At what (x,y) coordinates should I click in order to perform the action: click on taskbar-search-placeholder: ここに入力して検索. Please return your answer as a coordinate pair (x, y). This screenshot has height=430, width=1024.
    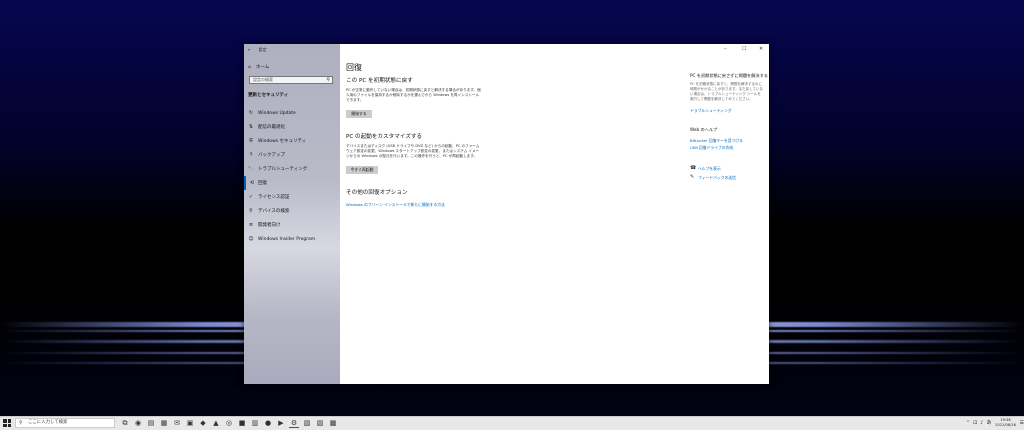
    Looking at the image, I should click on (48, 422).